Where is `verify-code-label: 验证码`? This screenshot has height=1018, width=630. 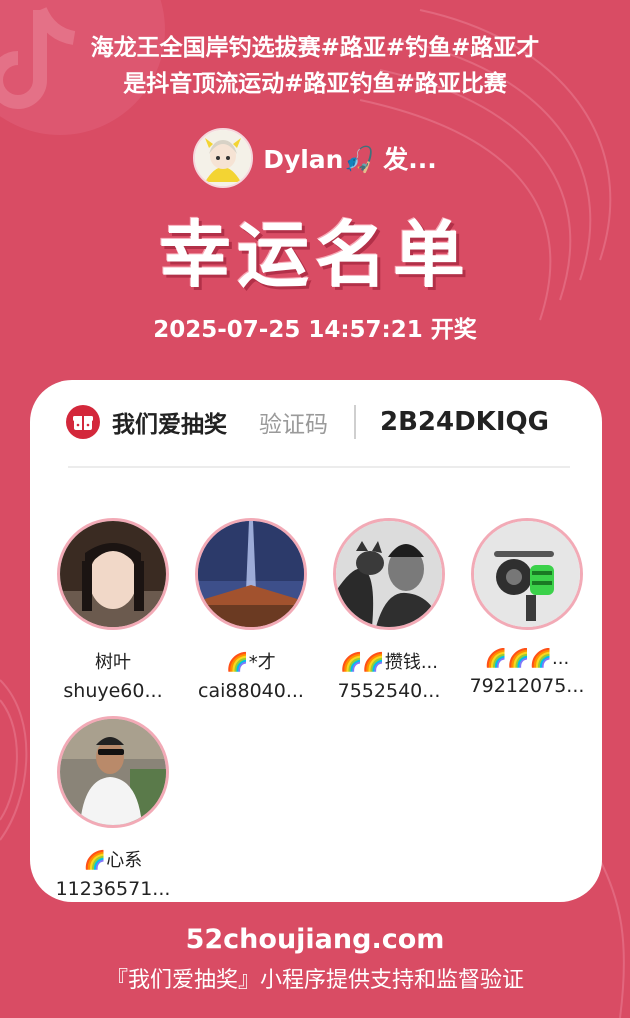 verify-code-label: 验证码 is located at coordinates (307, 422).